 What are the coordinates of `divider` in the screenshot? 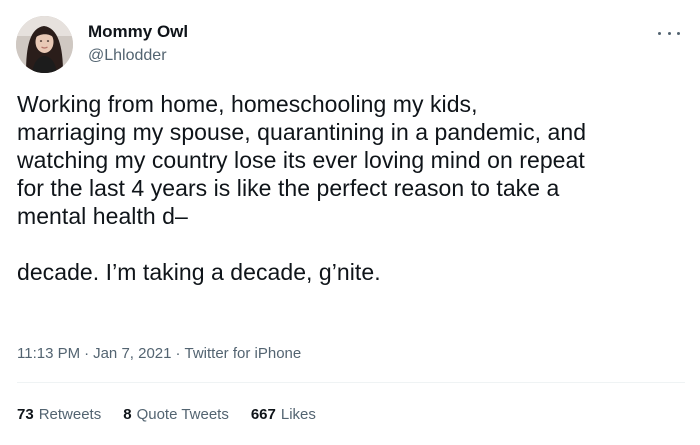 It's located at (351, 382).